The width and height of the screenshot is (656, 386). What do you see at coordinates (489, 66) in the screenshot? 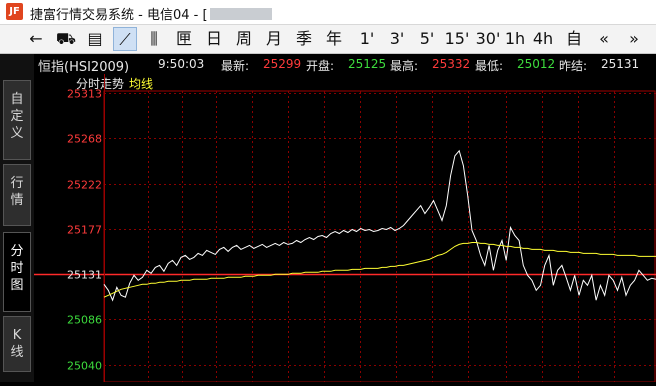
I see `low-label: 最低:` at bounding box center [489, 66].